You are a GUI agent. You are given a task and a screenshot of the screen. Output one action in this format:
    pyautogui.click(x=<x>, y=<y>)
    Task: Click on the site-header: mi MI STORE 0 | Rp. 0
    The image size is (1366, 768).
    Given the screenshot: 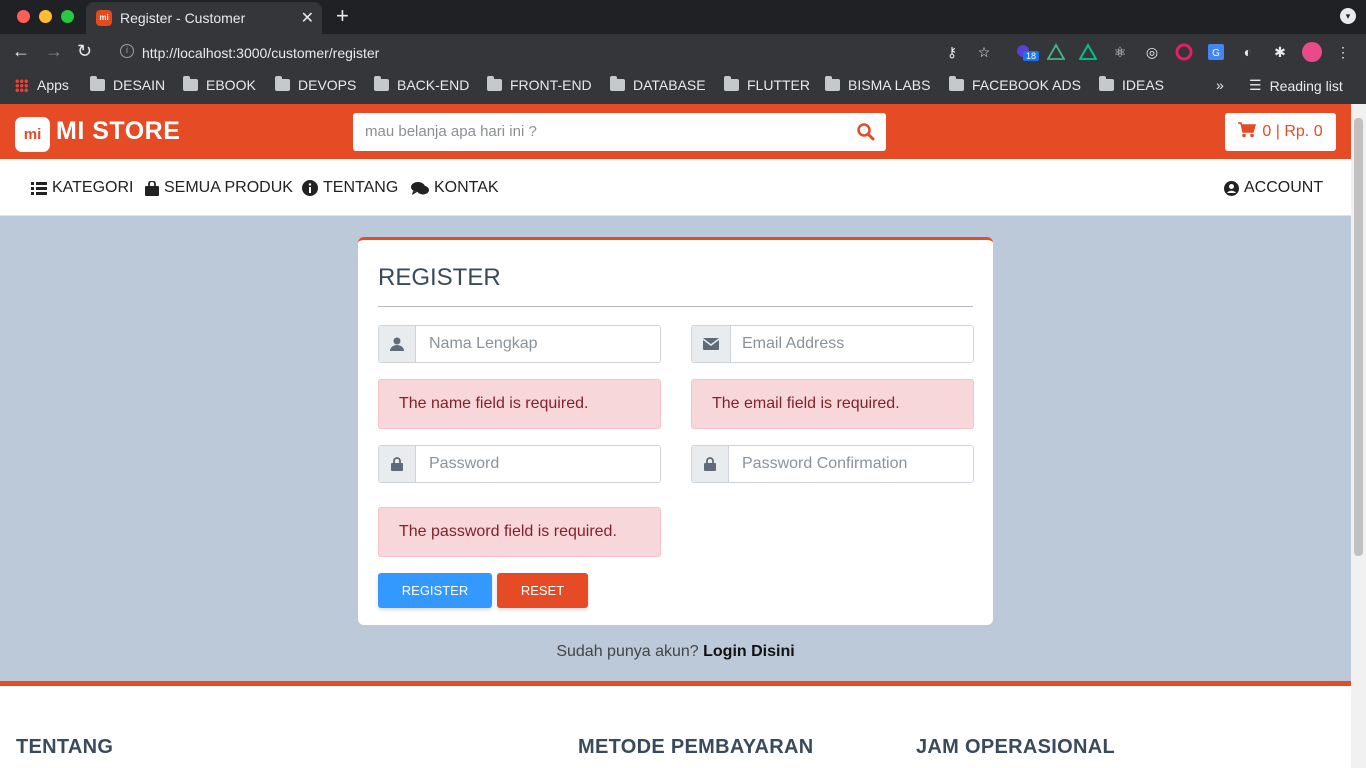 What is the action you would take?
    pyautogui.click(x=675, y=131)
    